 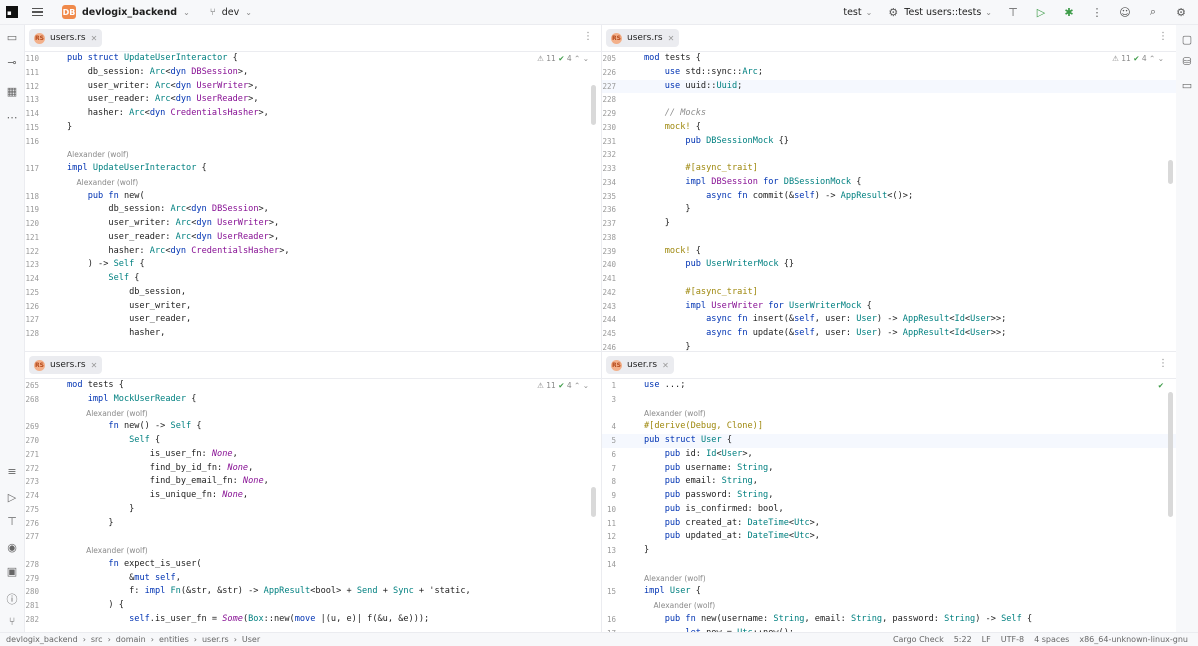 What do you see at coordinates (609, 441) in the screenshot?
I see `line-number: 5` at bounding box center [609, 441].